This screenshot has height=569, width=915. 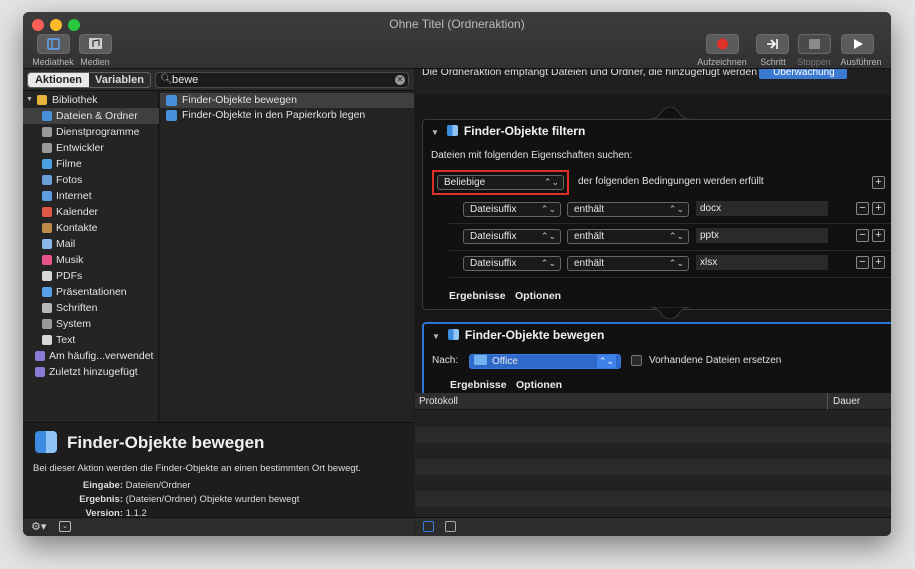 What do you see at coordinates (53, 44) in the screenshot?
I see `library-button` at bounding box center [53, 44].